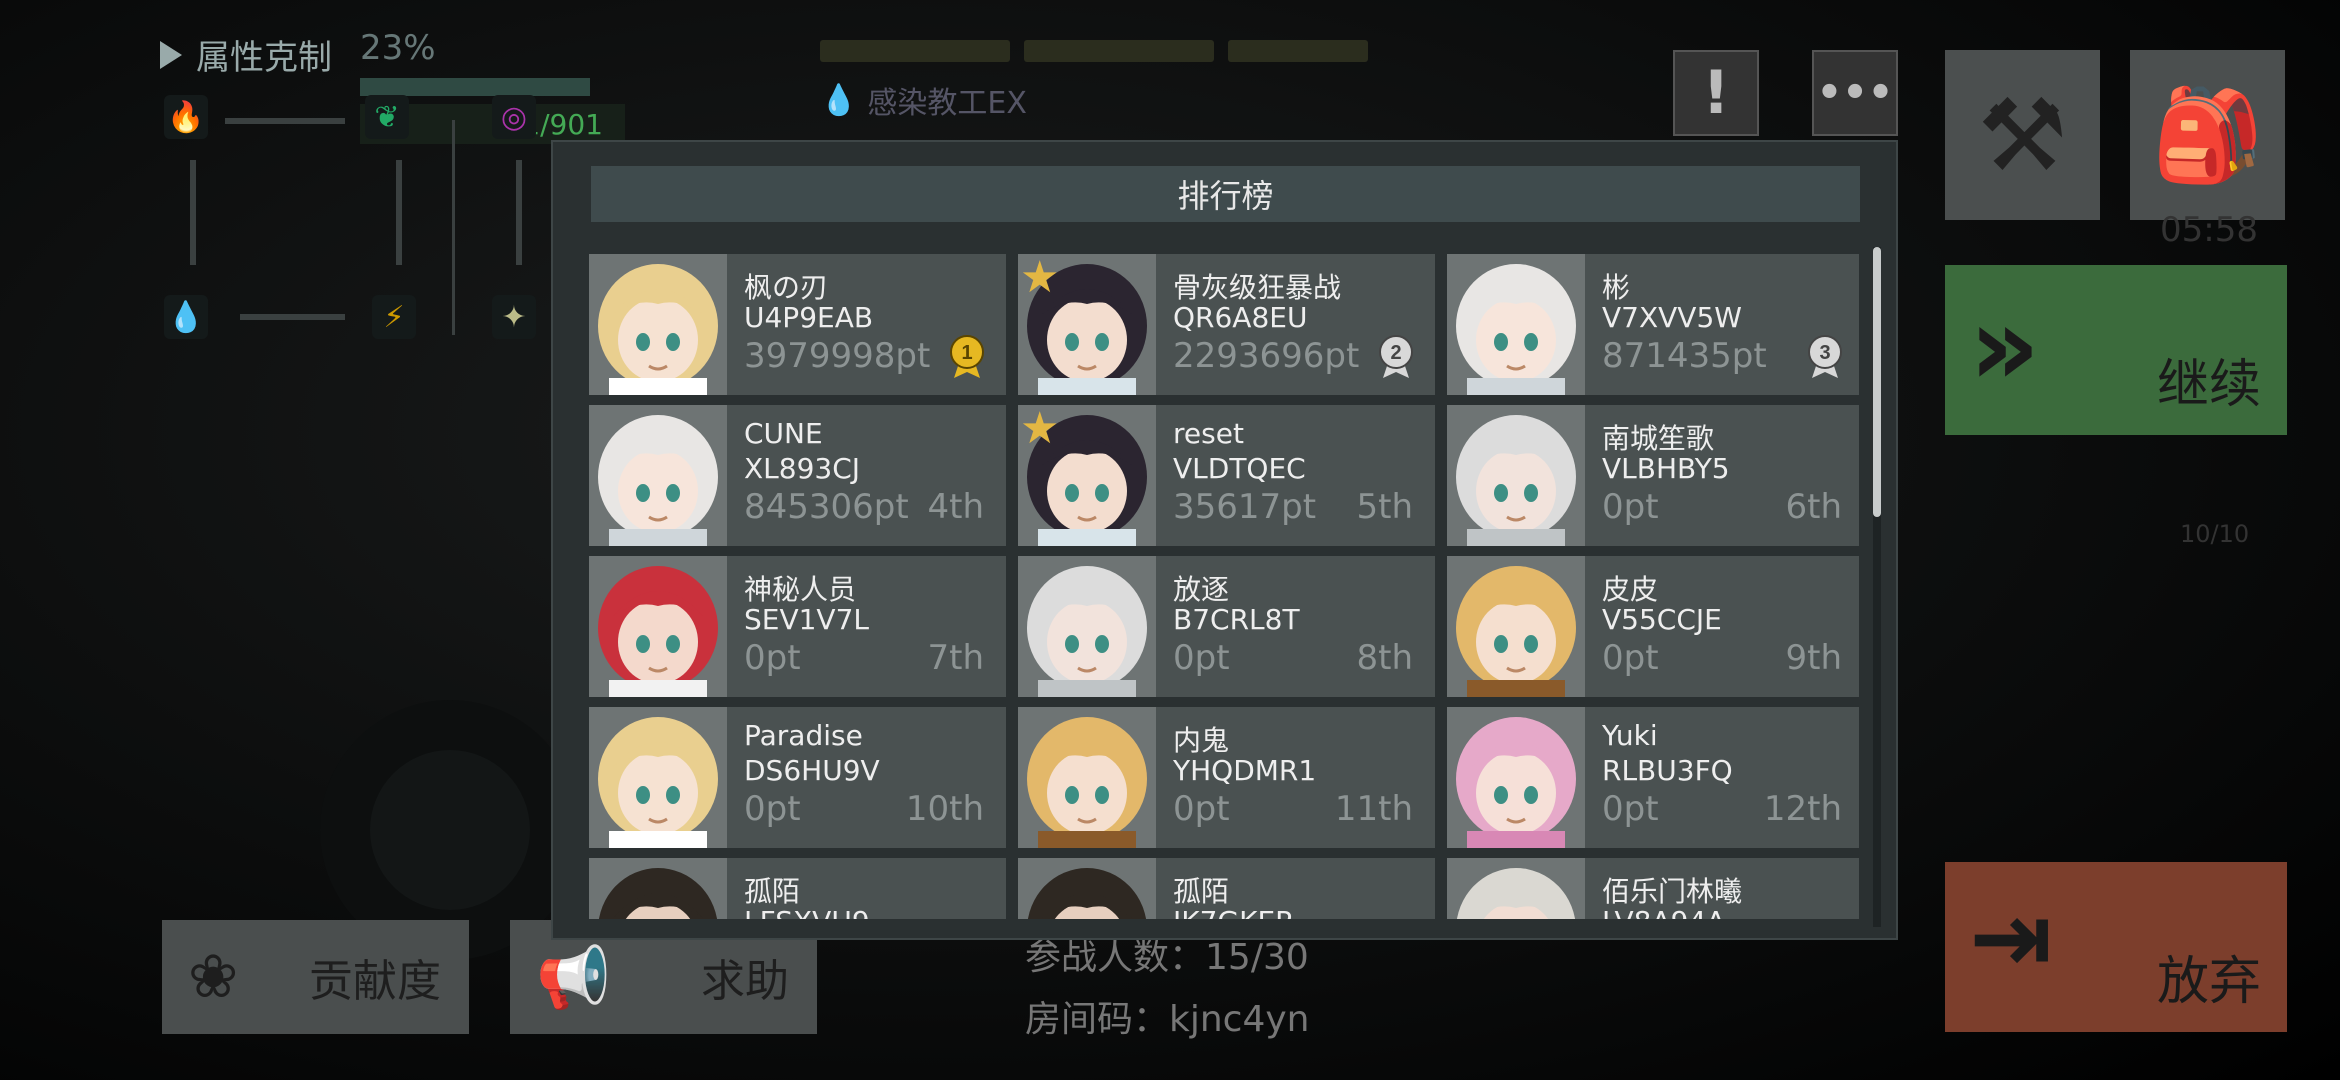 The width and height of the screenshot is (2340, 1080). I want to click on backpack-icon: 🎒, so click(2207, 135).